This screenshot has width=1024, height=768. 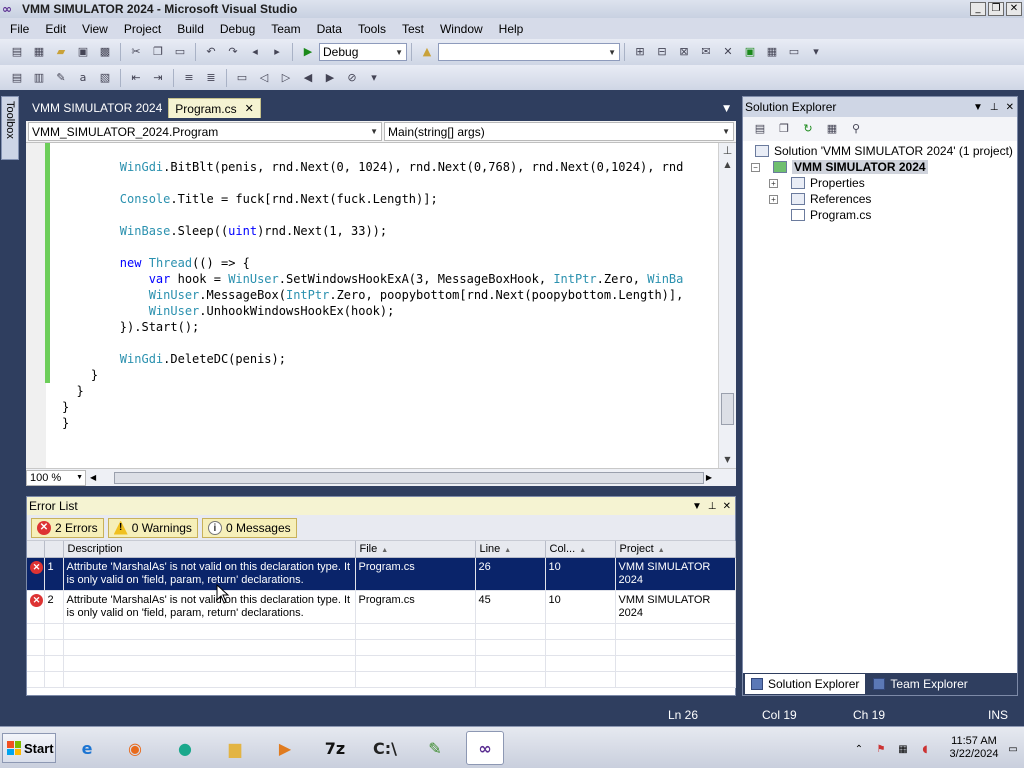 What do you see at coordinates (237, 29) in the screenshot?
I see `menu-debug: Debug` at bounding box center [237, 29].